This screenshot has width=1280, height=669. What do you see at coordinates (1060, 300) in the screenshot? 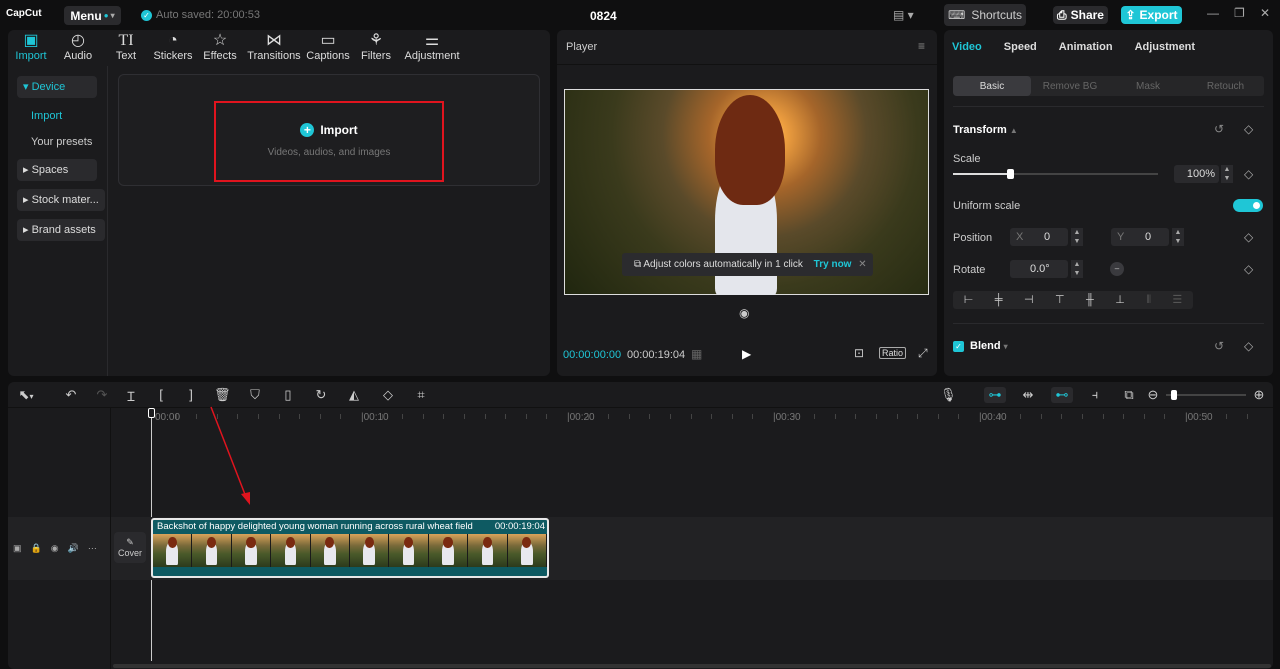
I see `align-top-icon: ⊤` at bounding box center [1060, 300].